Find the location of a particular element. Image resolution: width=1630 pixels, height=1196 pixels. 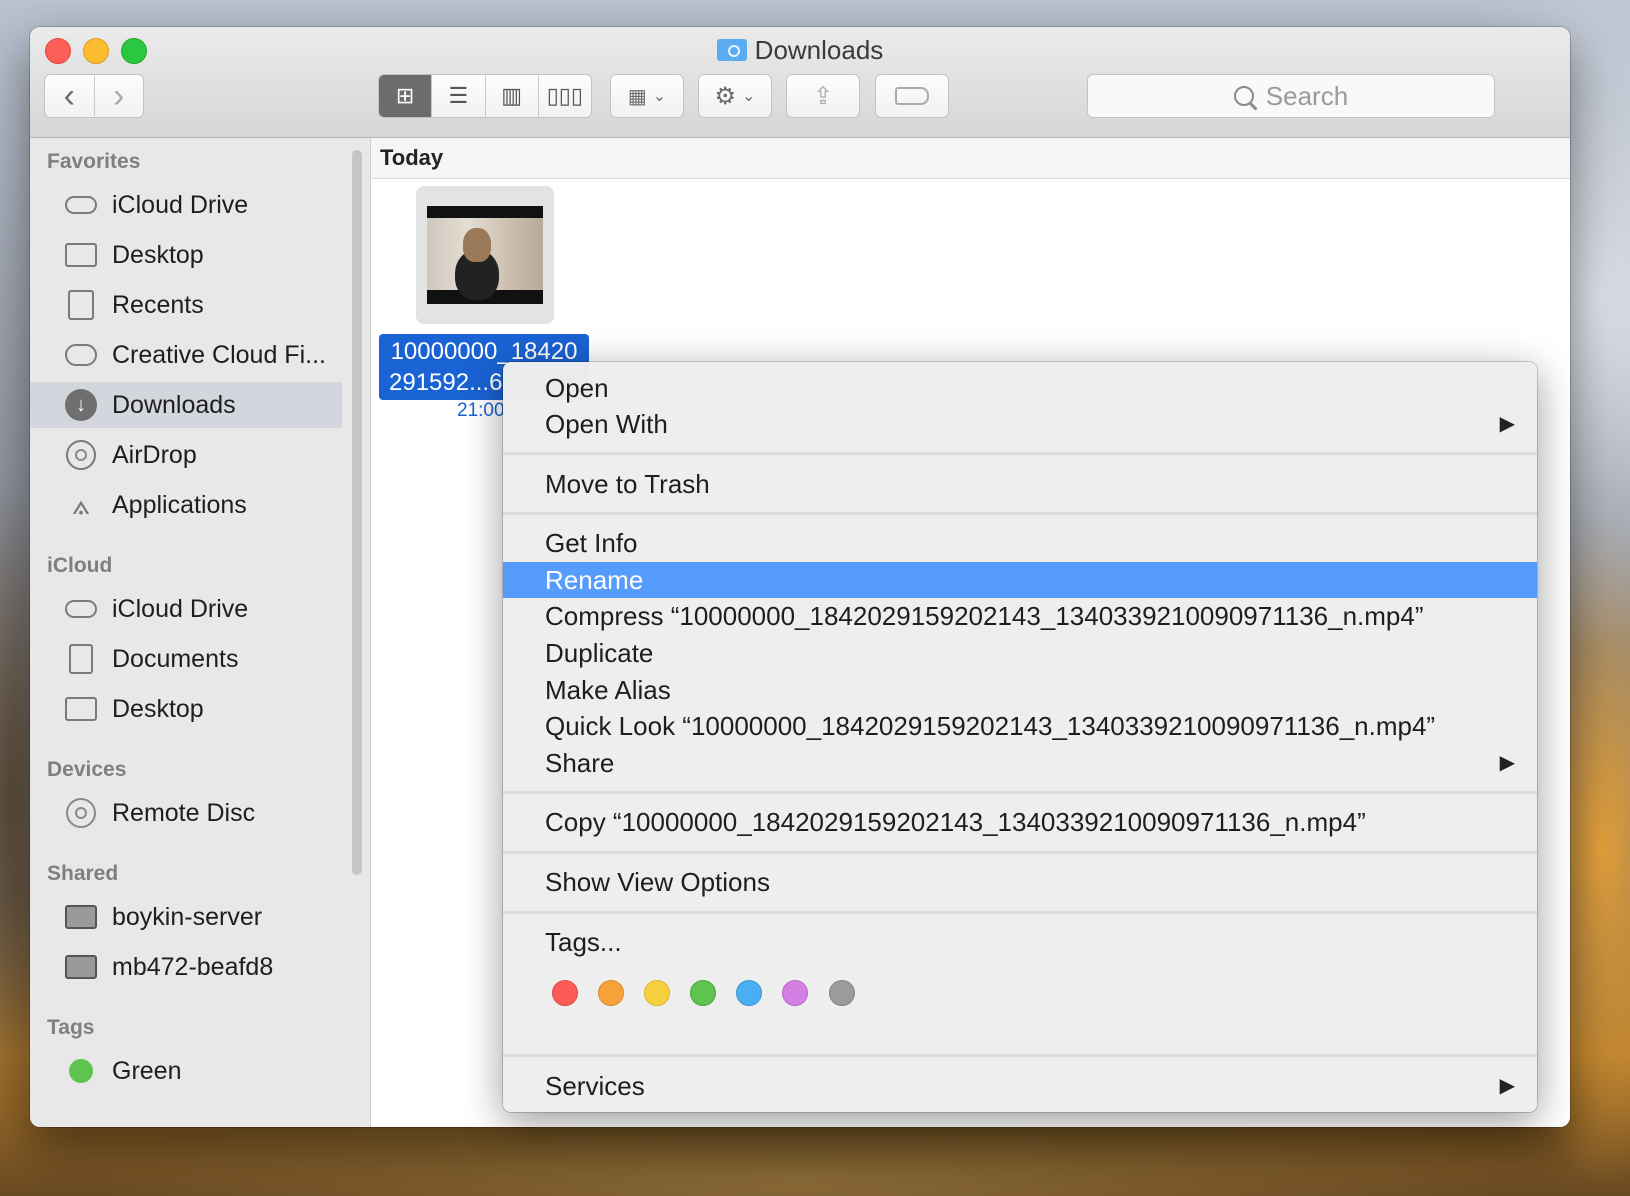

sidebar-item-airdrop: AirDrop is located at coordinates (186, 455).